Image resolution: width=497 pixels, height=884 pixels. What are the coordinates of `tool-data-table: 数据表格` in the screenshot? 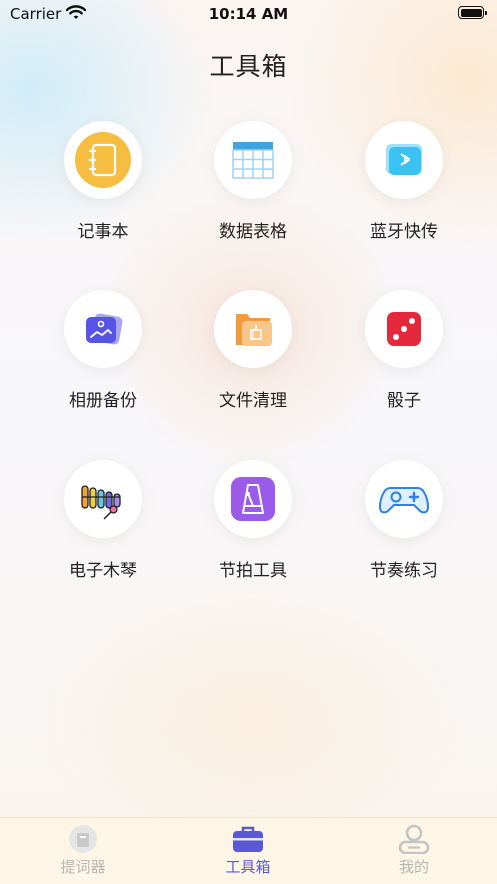 It's located at (253, 181).